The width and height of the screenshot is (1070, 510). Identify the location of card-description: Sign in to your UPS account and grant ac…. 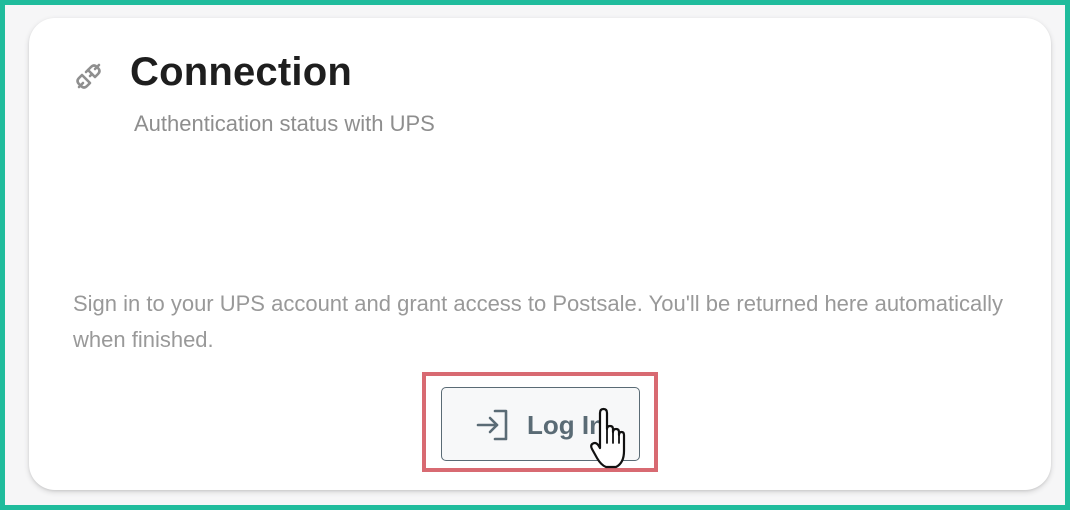
(538, 321).